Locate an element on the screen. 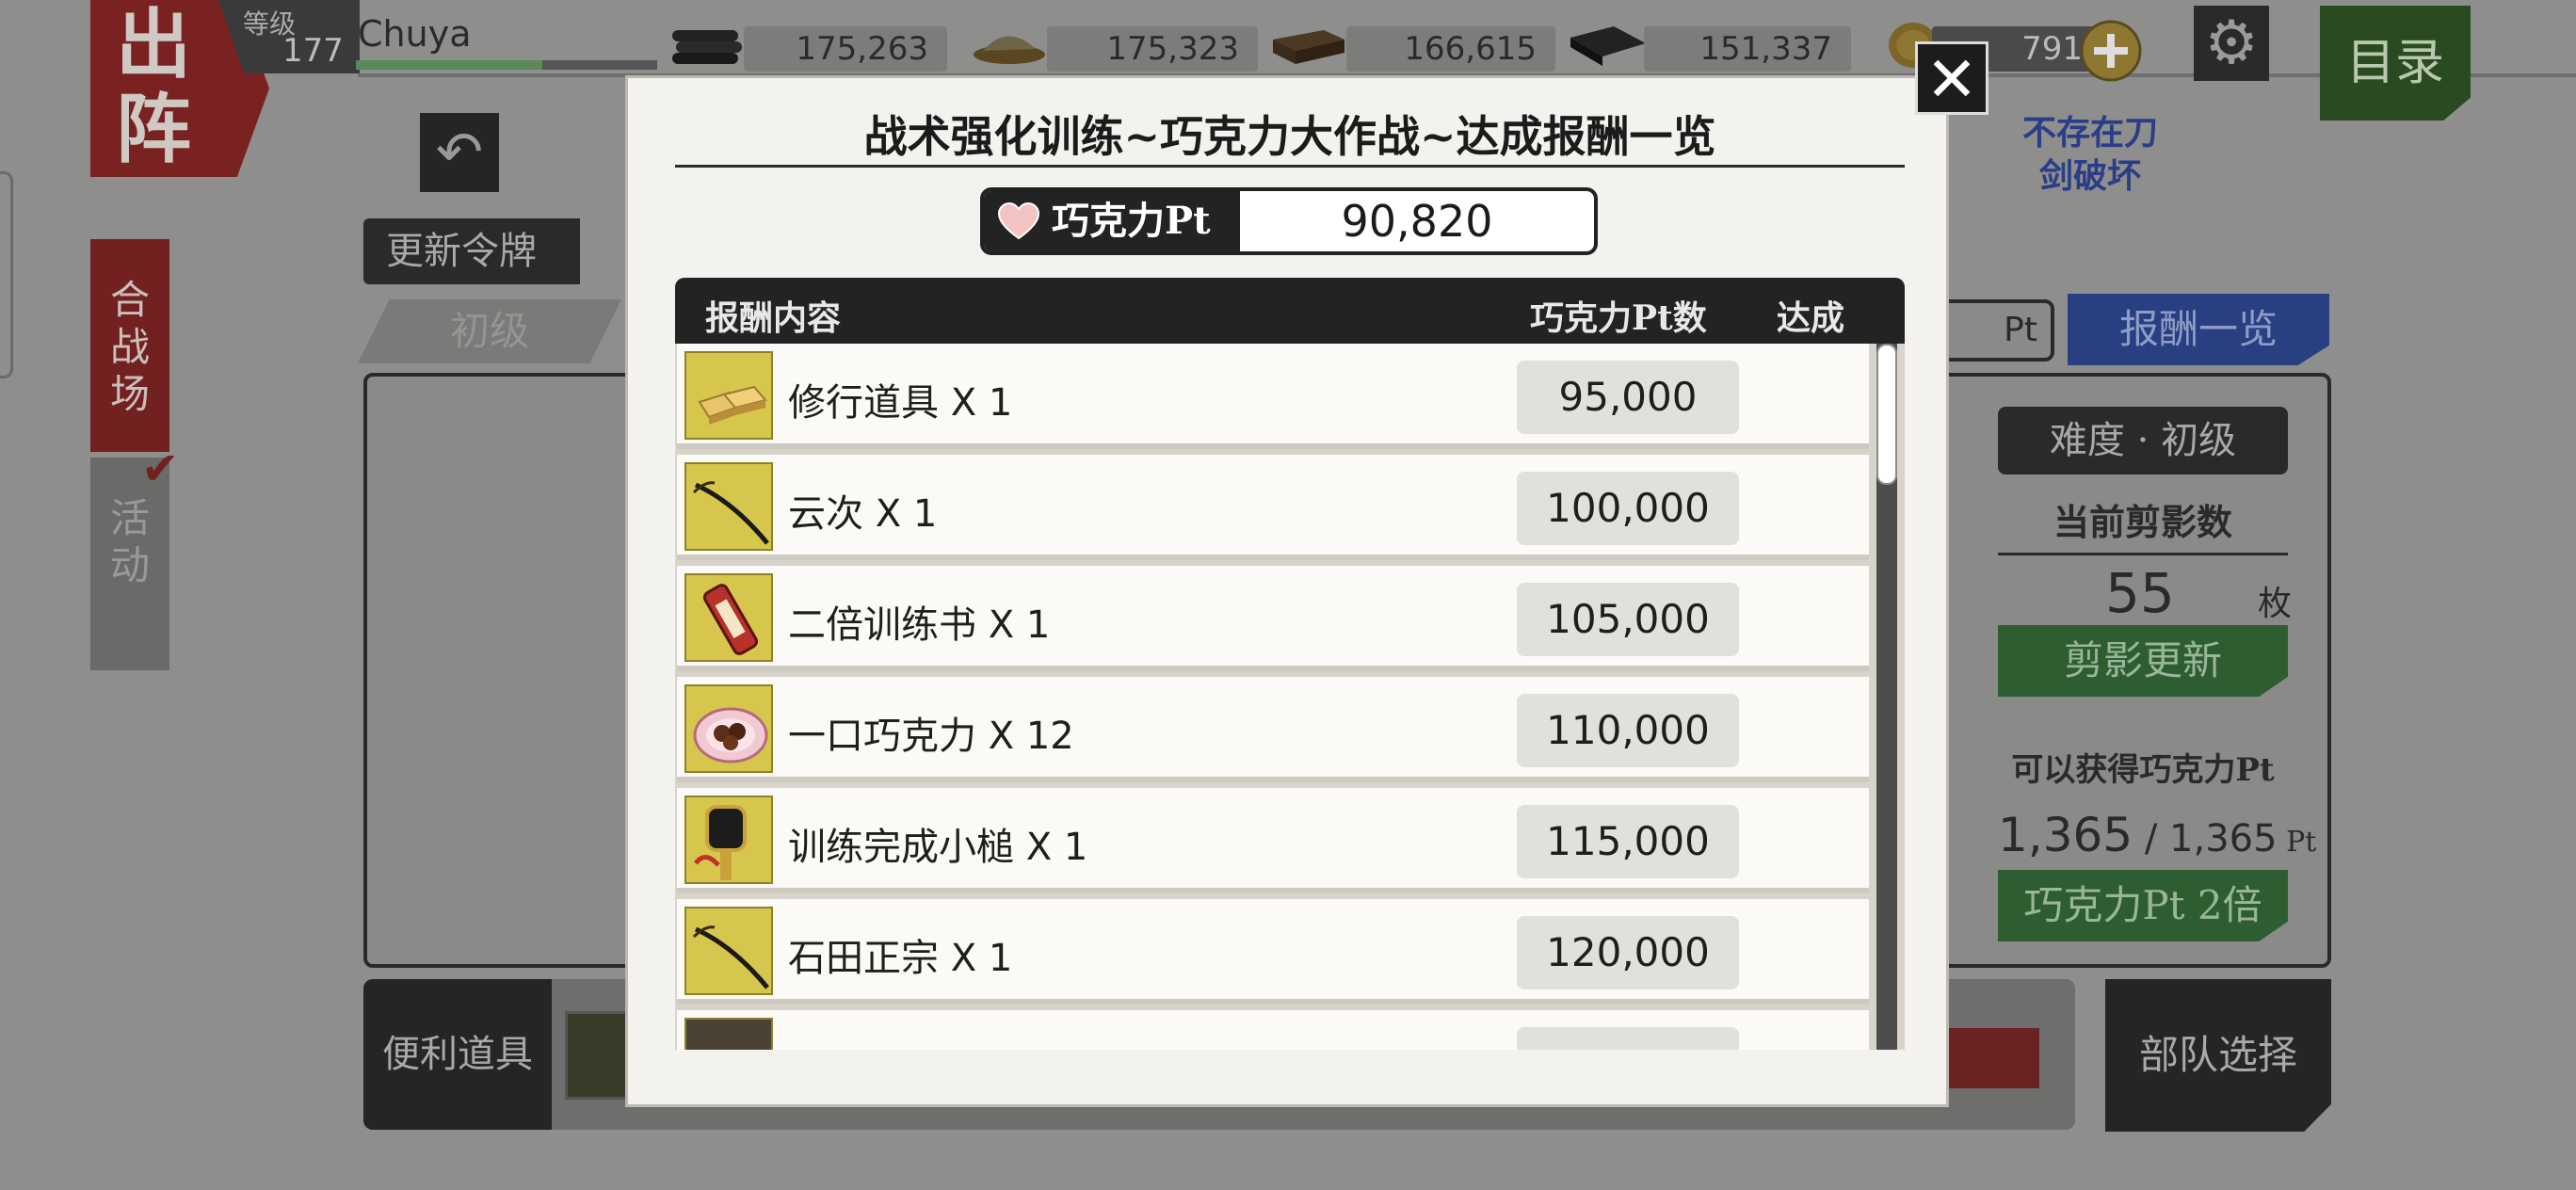 The image size is (2576, 1190). close-icon: ✕ is located at coordinates (1951, 79).